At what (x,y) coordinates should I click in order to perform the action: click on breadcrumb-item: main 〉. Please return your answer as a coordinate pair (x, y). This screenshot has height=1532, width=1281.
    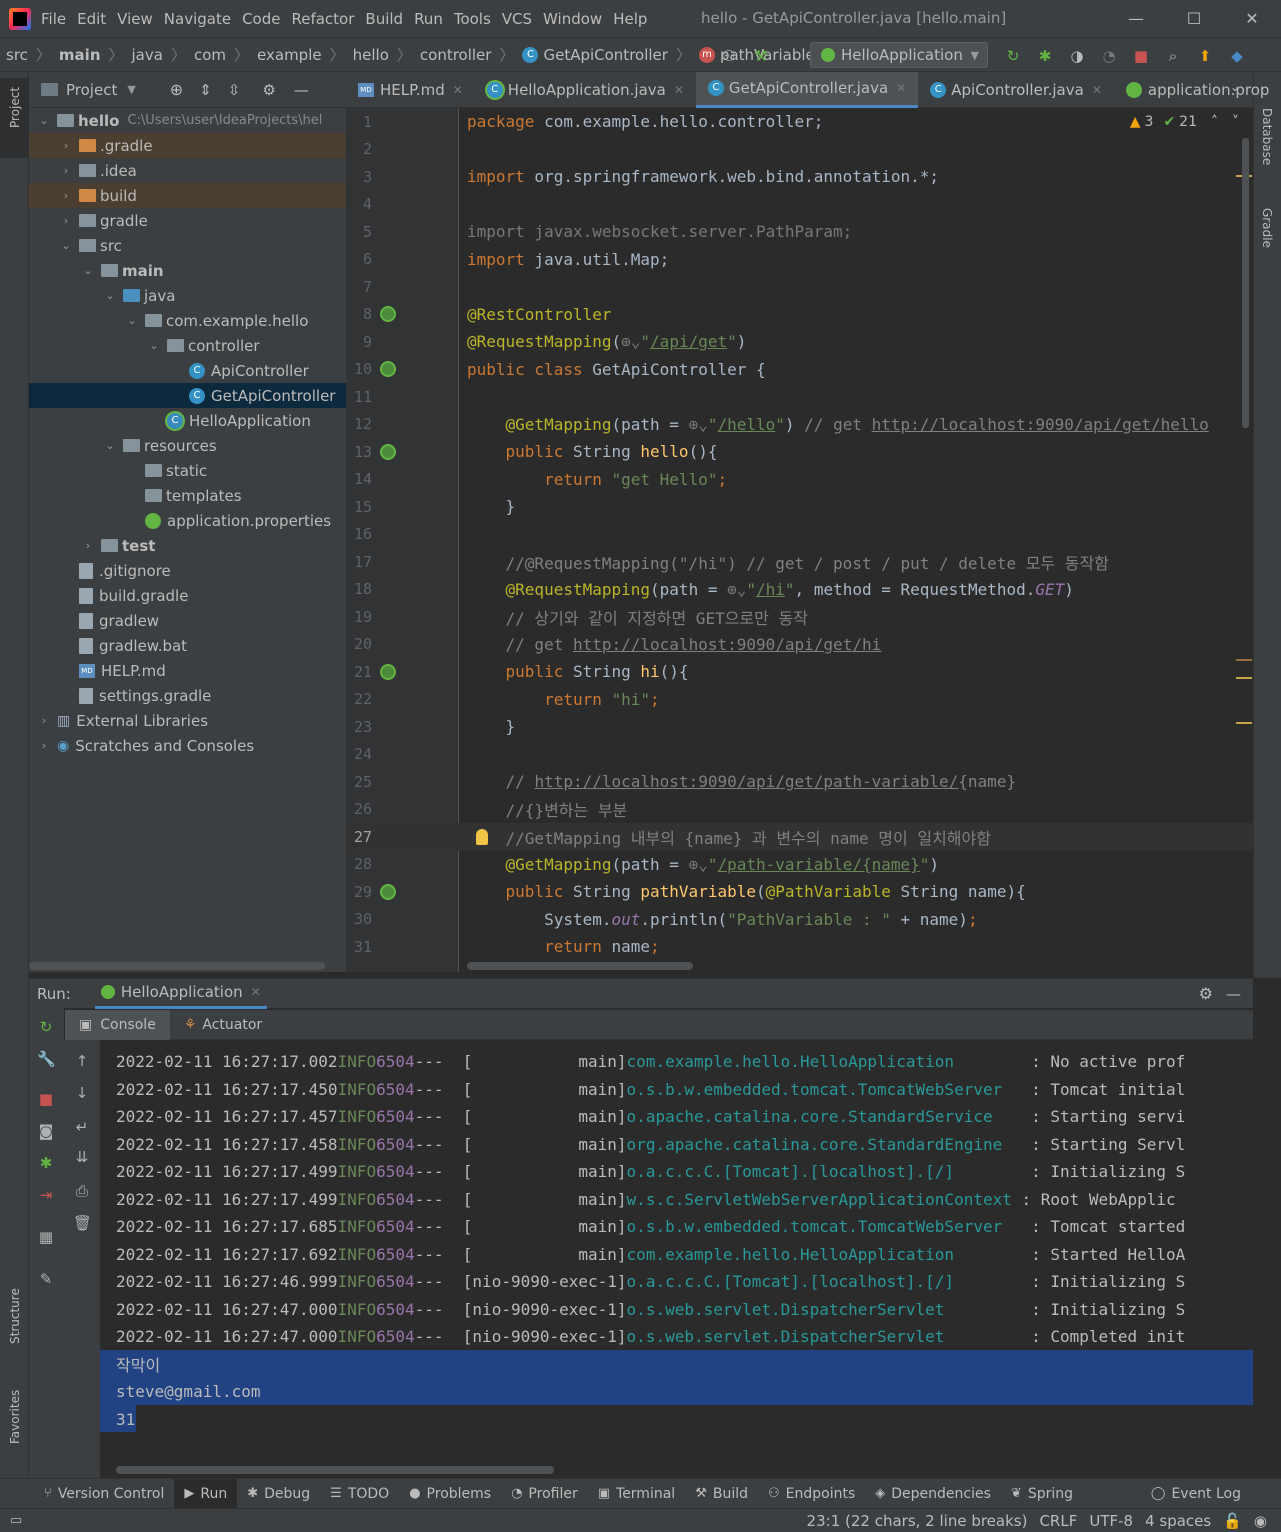
    Looking at the image, I should click on (95, 54).